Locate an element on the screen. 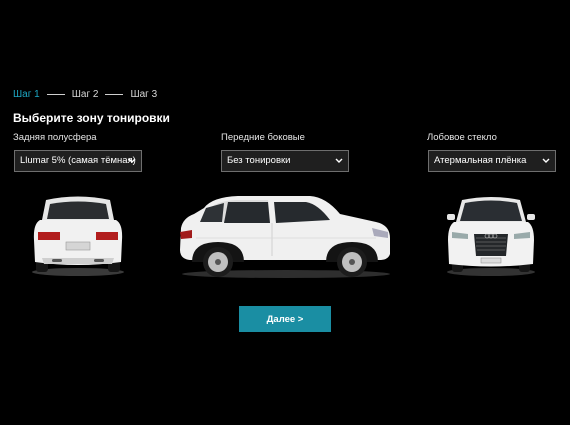 Image resolution: width=570 pixels, height=425 pixels. car-rear-view is located at coordinates (78, 236).